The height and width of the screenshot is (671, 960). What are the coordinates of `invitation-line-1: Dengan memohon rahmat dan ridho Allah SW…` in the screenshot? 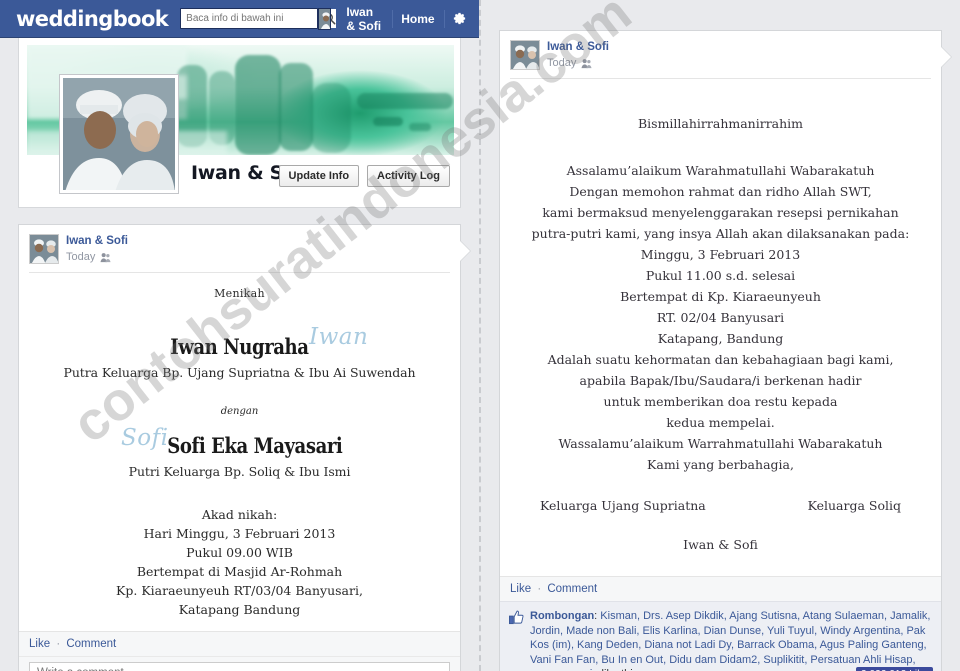 It's located at (720, 191).